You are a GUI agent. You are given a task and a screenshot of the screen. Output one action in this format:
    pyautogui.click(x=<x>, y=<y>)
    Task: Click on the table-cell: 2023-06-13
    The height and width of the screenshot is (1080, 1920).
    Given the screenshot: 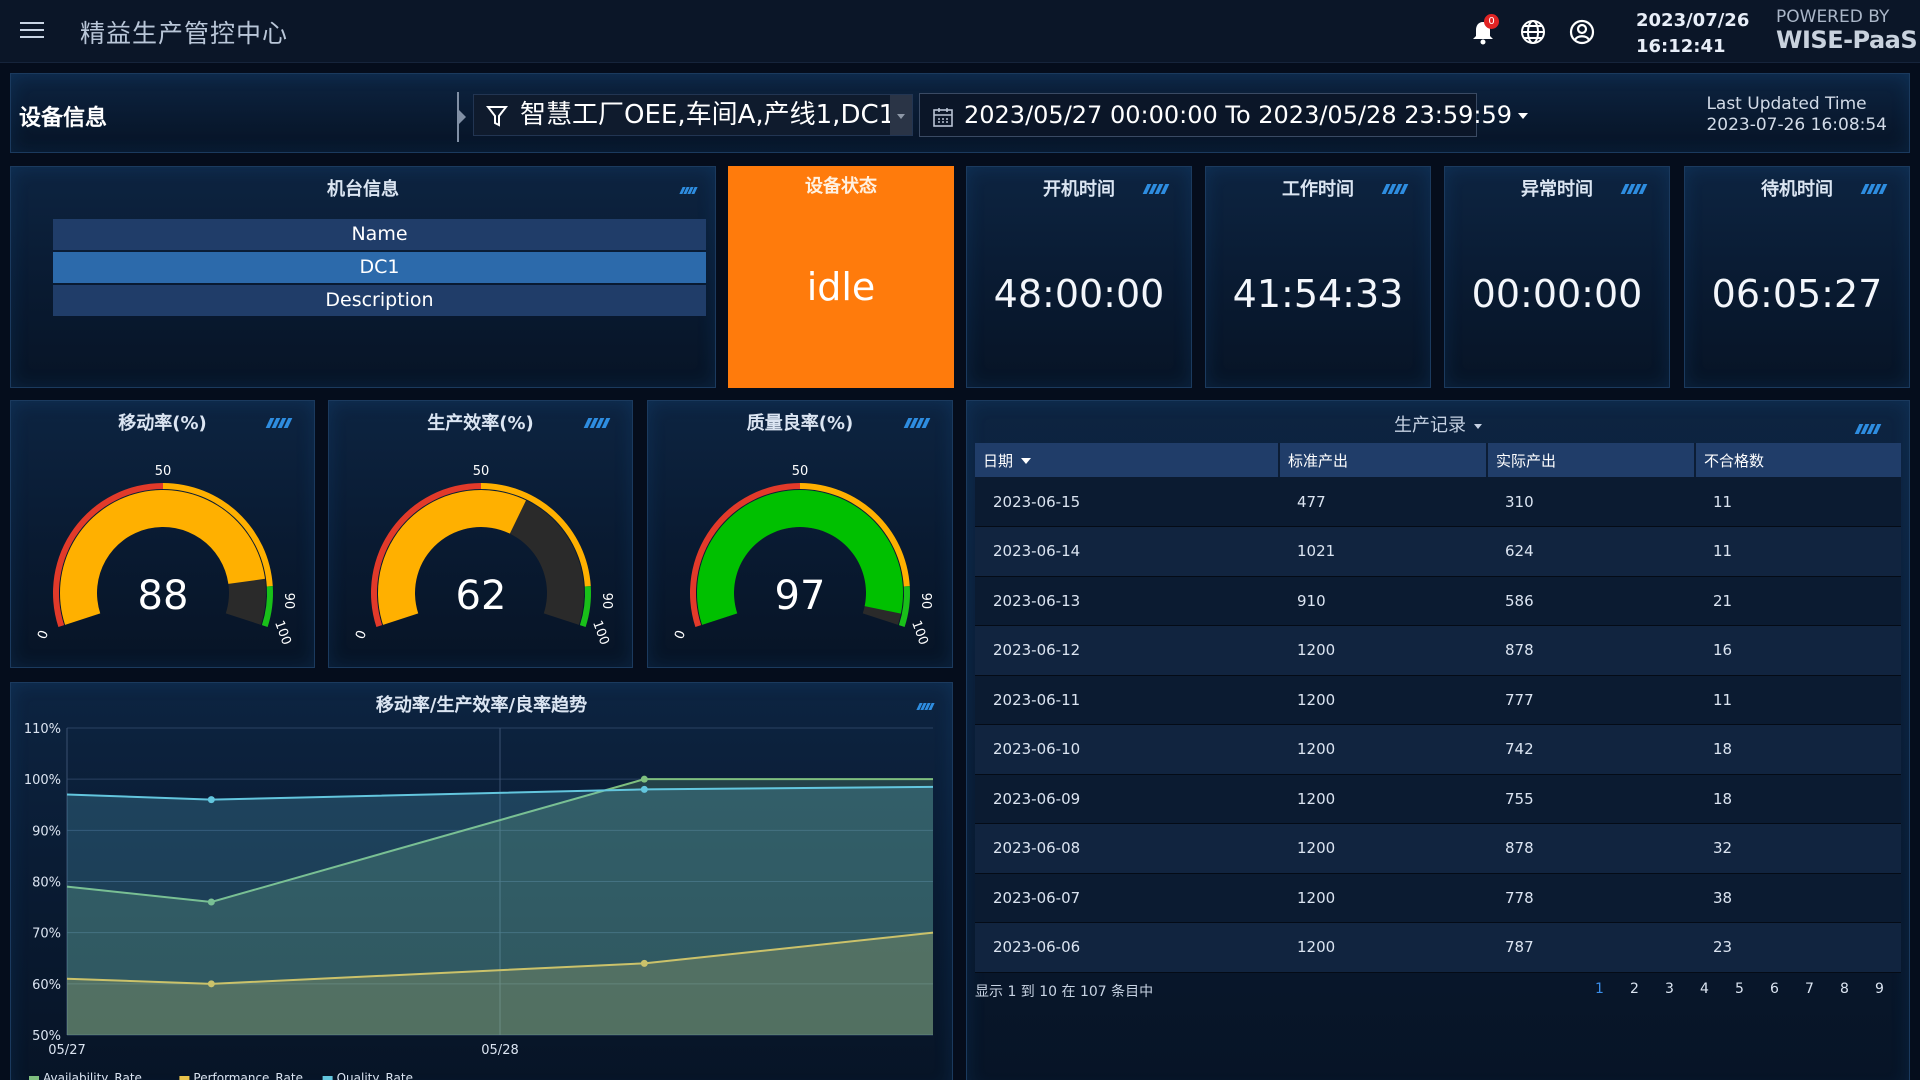 What is the action you would take?
    pyautogui.click(x=1127, y=601)
    